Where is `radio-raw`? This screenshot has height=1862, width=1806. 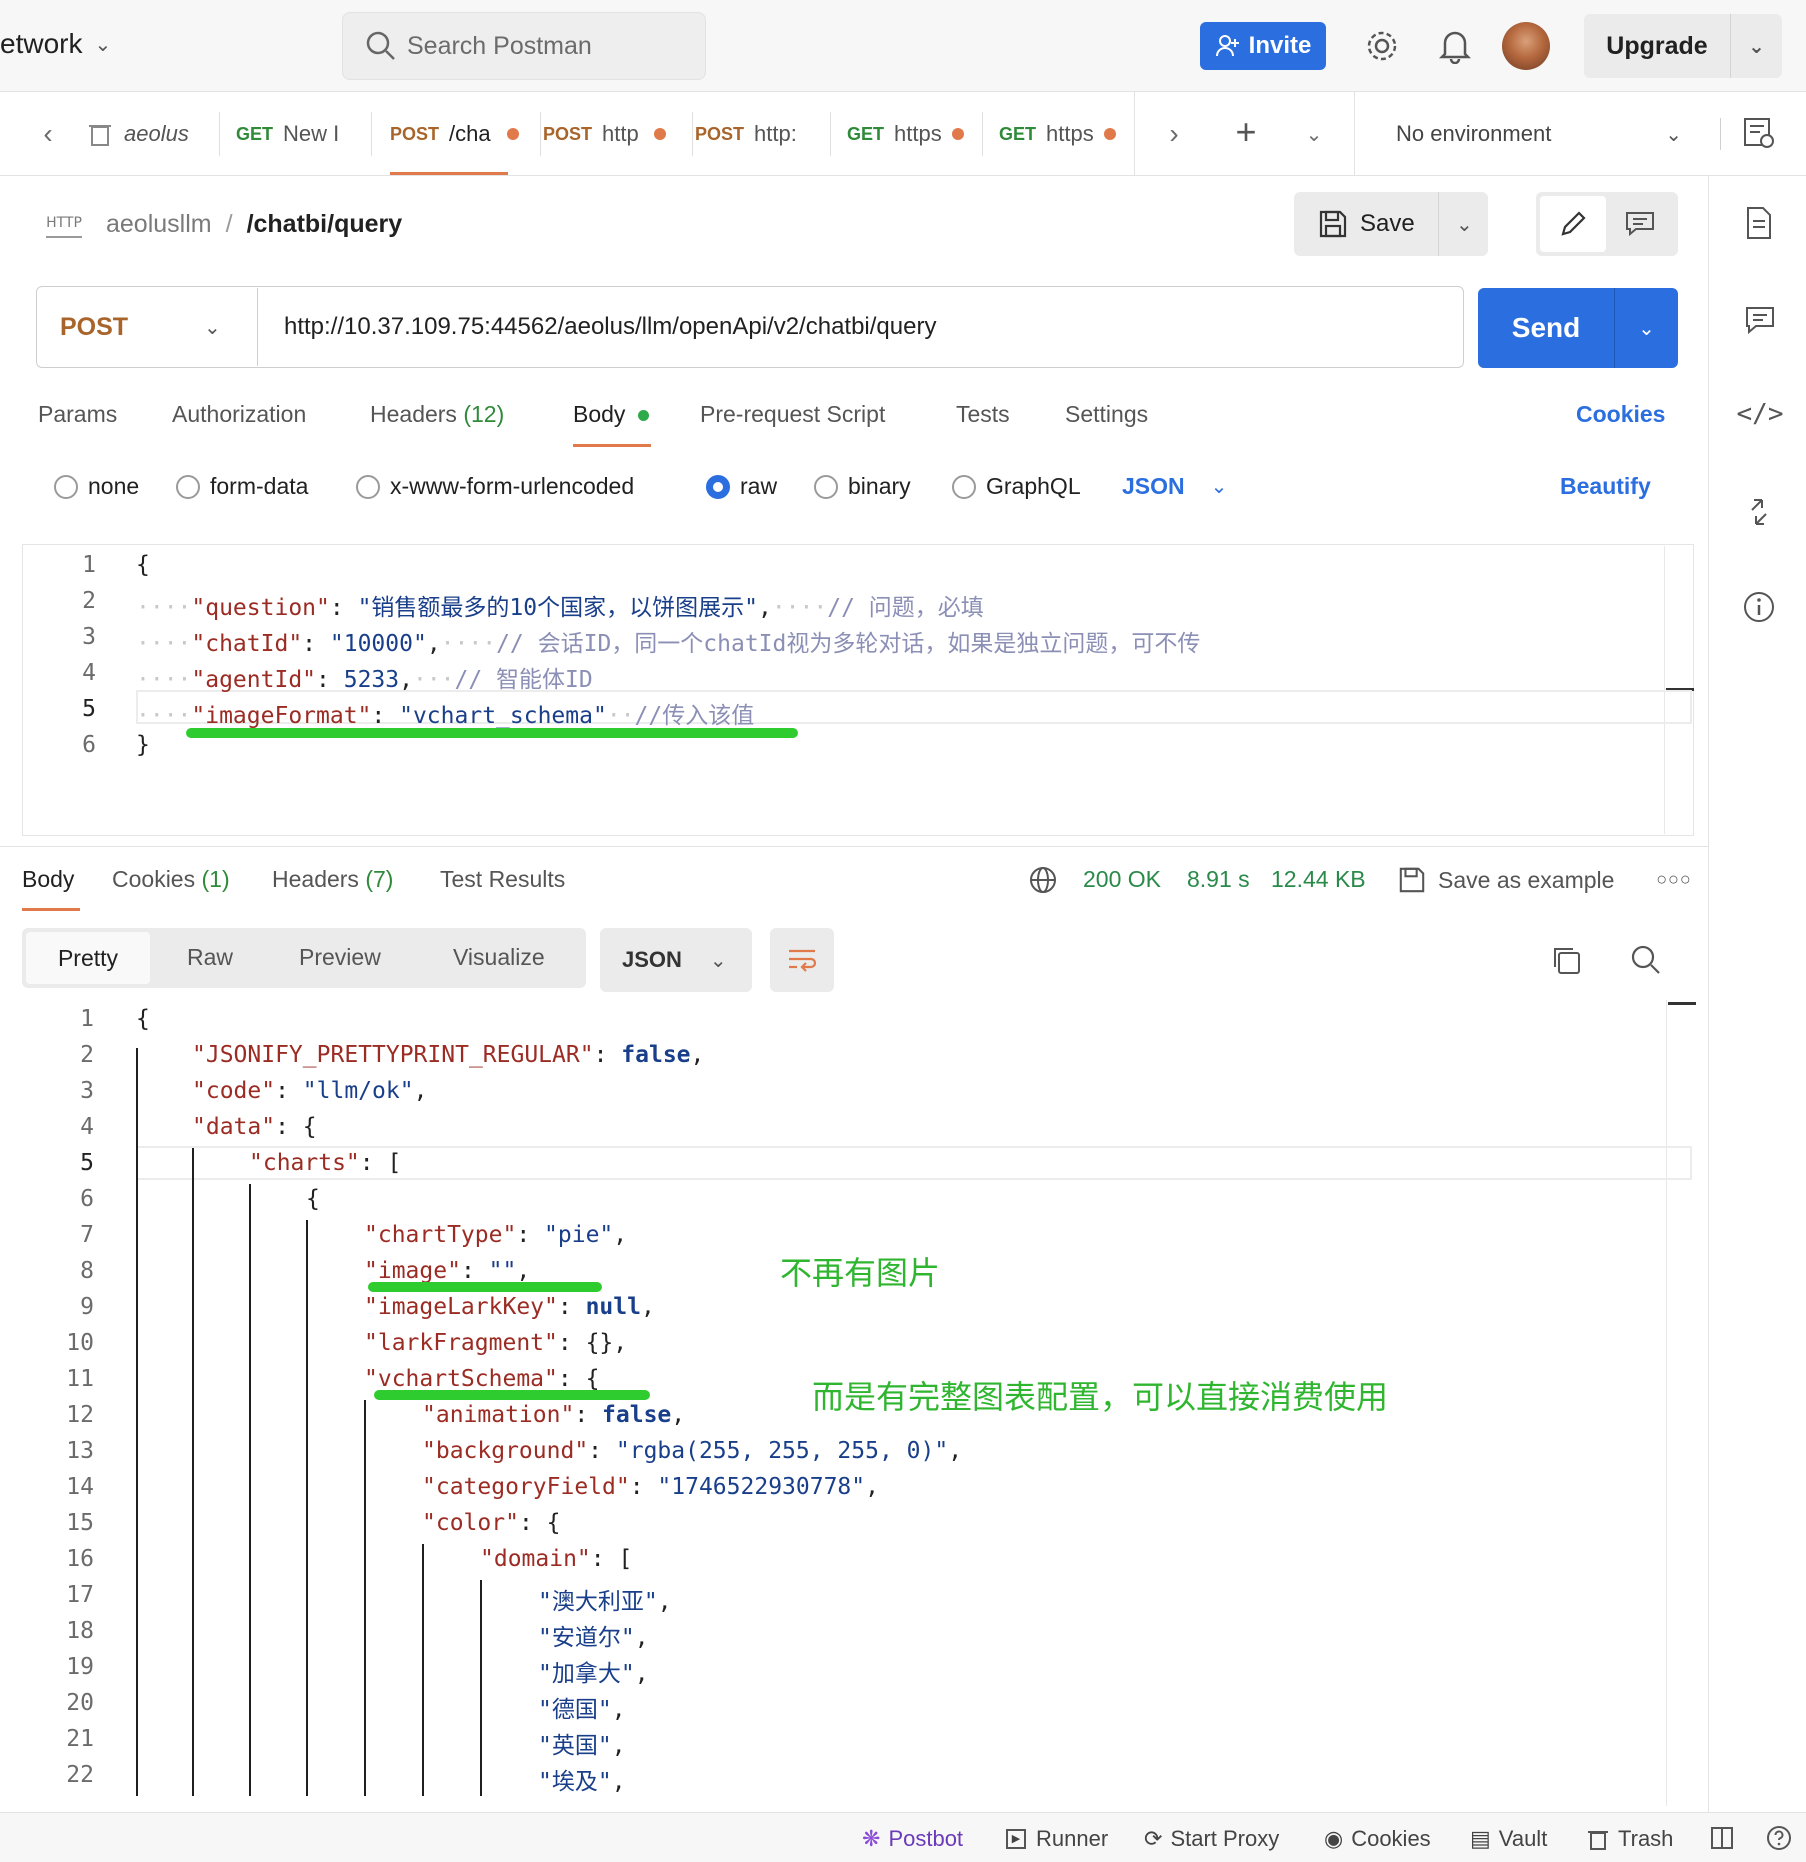
radio-raw is located at coordinates (718, 487).